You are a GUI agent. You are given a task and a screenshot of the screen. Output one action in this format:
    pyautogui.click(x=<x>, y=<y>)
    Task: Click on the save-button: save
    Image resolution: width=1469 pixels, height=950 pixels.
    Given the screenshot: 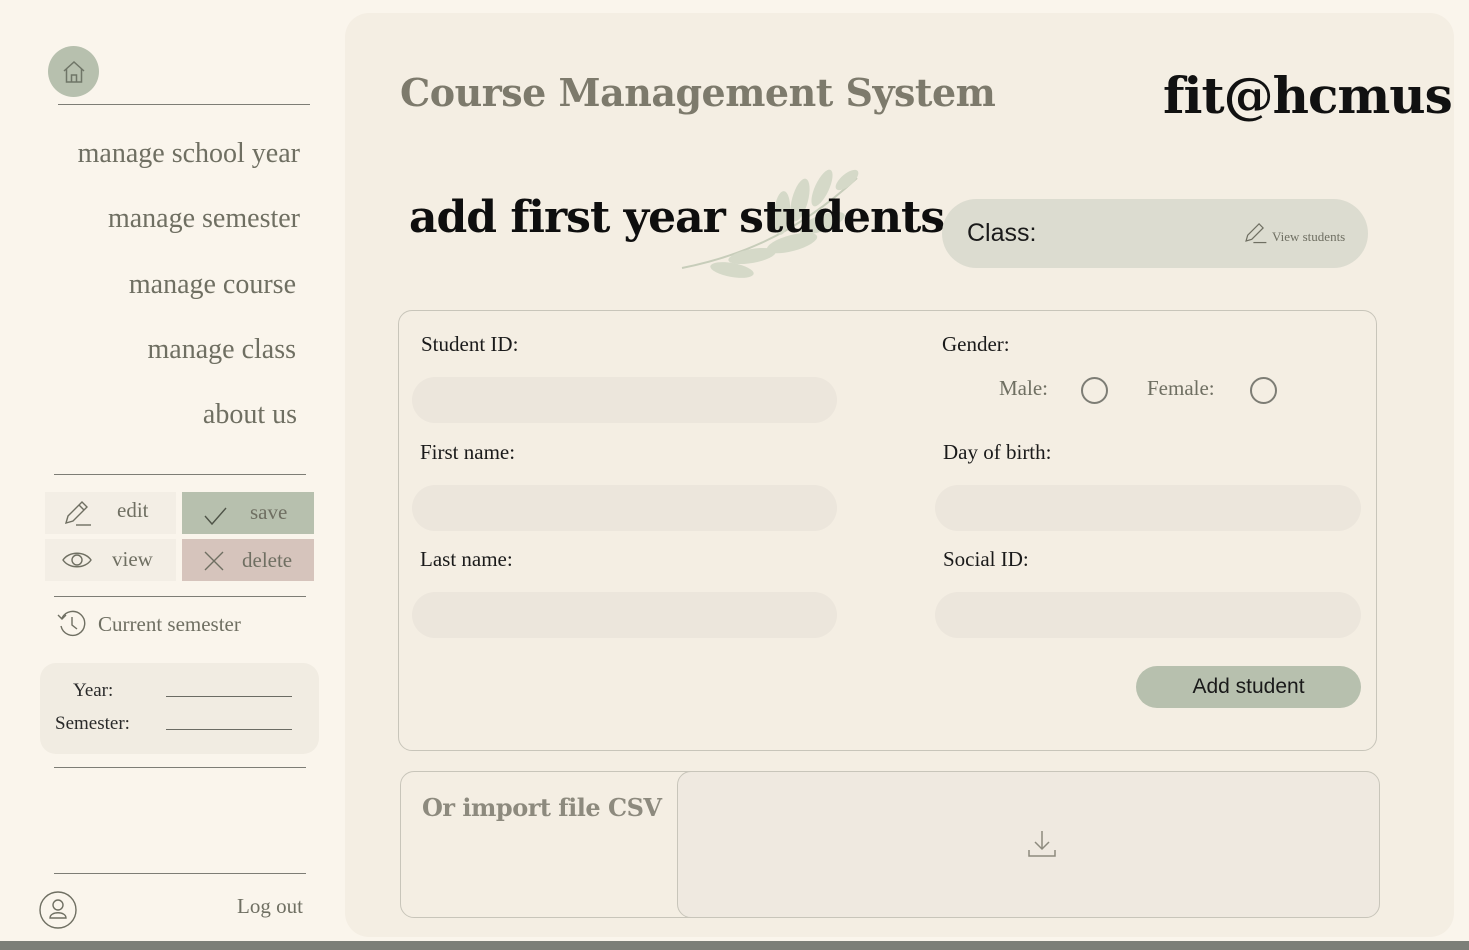 What is the action you would take?
    pyautogui.click(x=248, y=513)
    